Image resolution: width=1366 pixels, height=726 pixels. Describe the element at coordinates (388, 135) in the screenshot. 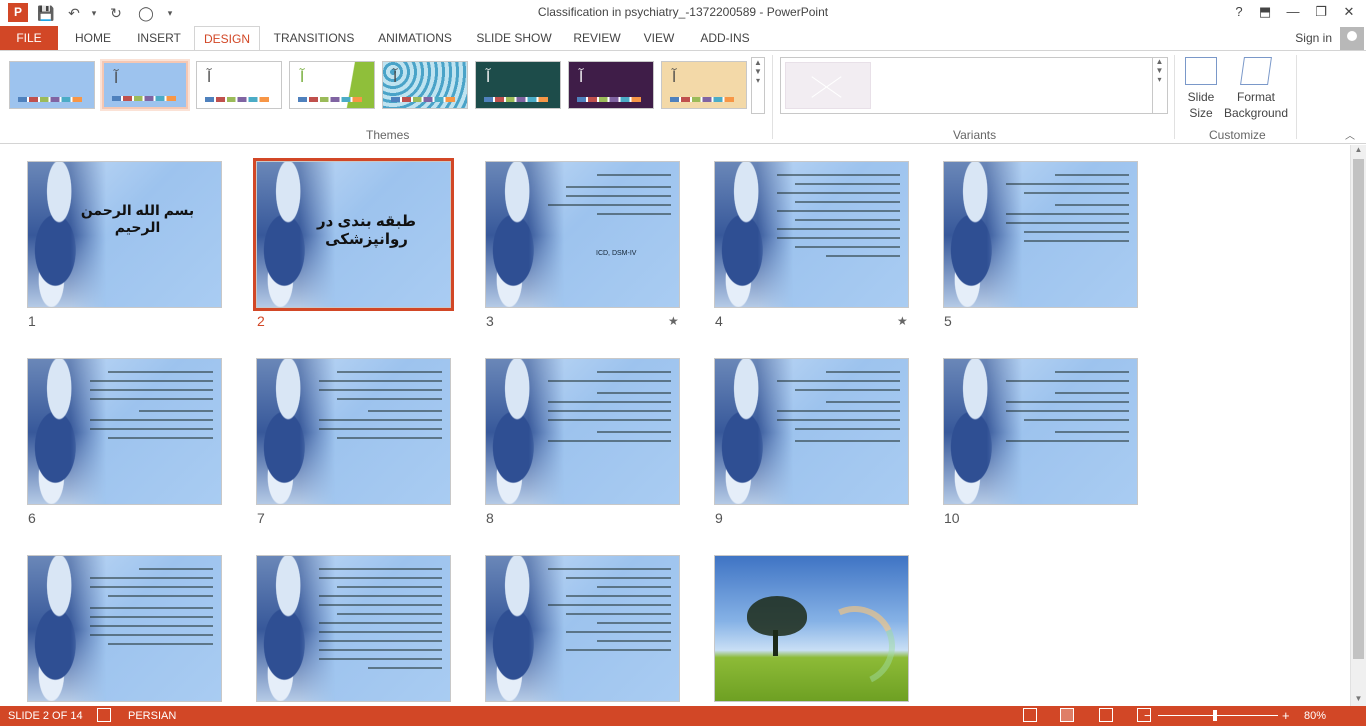

I see `themes-group-label: Themes` at that location.